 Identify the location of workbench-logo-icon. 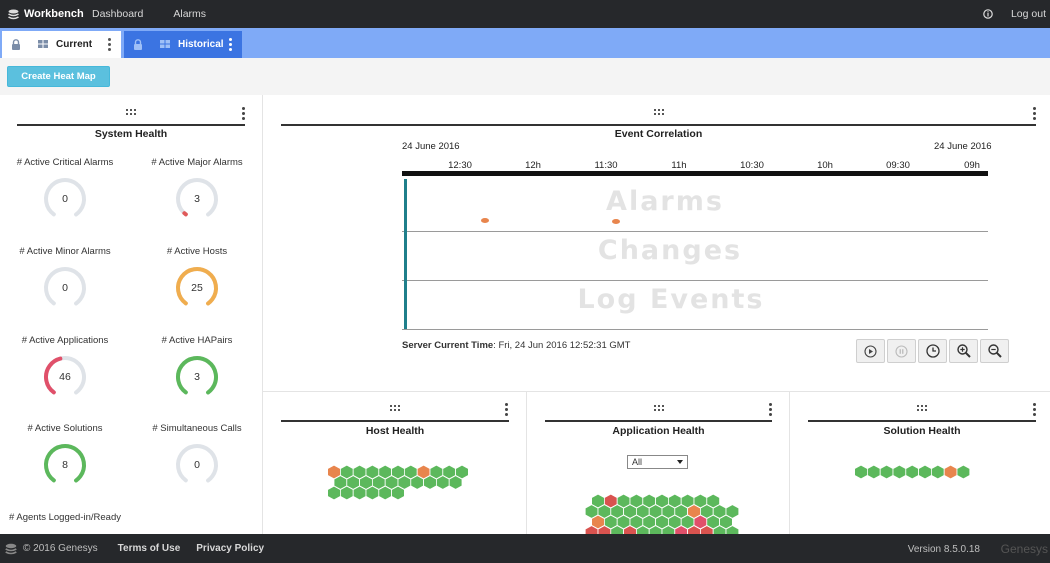
(13, 14).